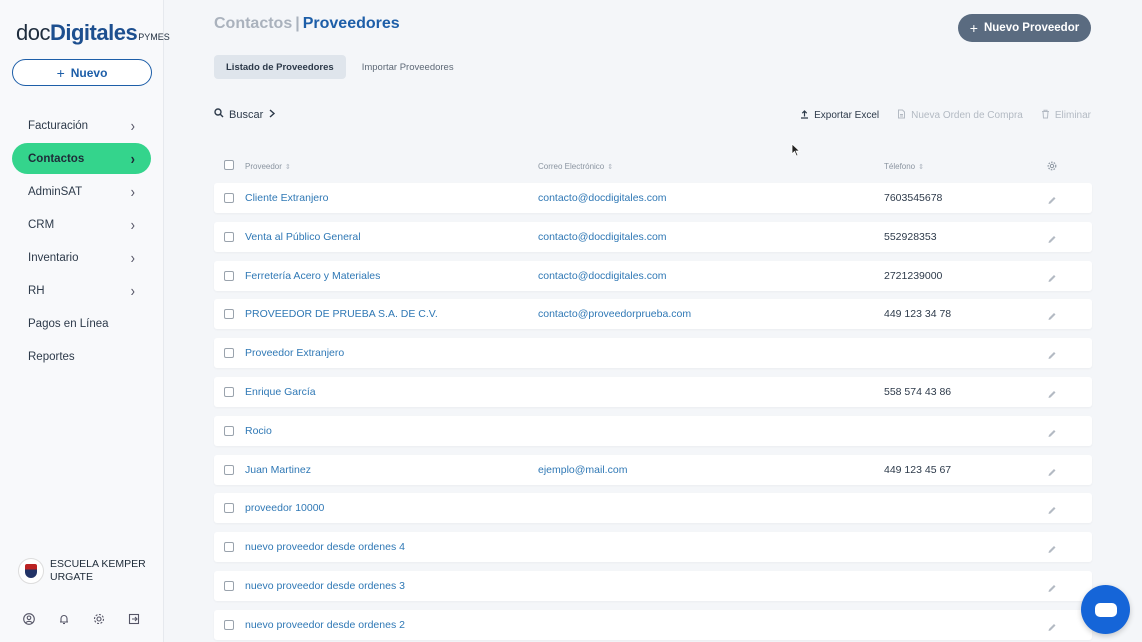 Image resolution: width=1142 pixels, height=642 pixels. Describe the element at coordinates (653, 624) in the screenshot. I see `table-row: nuevo proveedor desde ordenes 2` at that location.